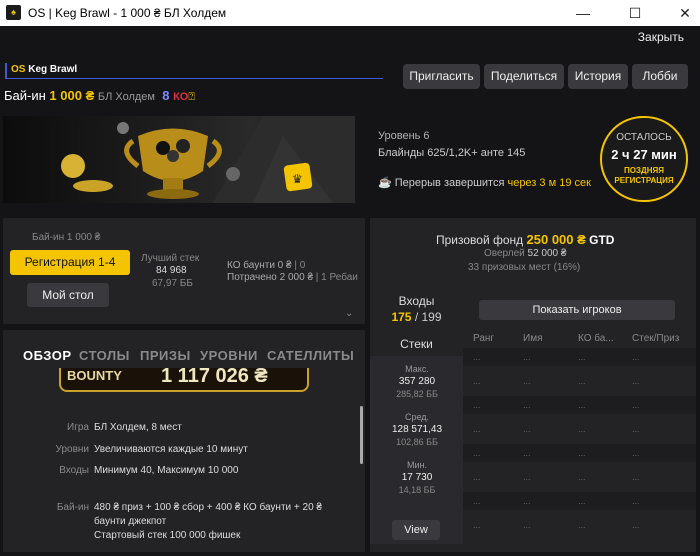 This screenshot has width=700, height=556. What do you see at coordinates (661, 37) in the screenshot?
I see `close-link: Закрыть` at bounding box center [661, 37].